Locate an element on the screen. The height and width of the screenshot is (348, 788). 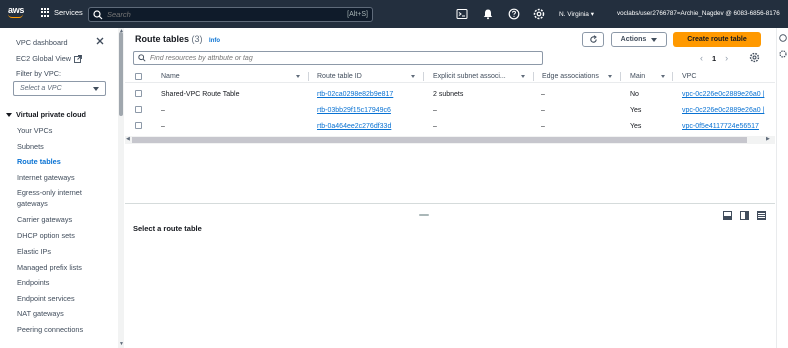
cell-route-table-id-link: rtb-02ca0298e82b9e817 is located at coordinates (355, 94).